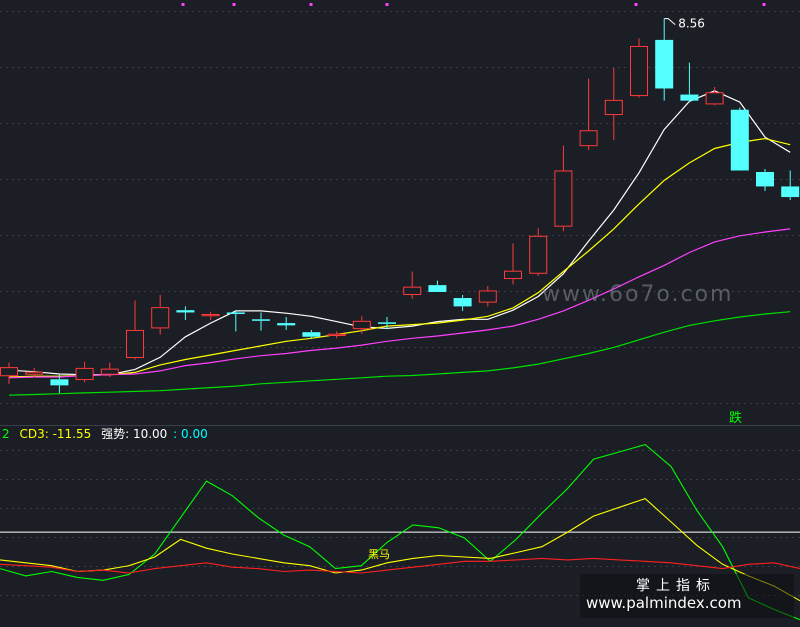 This screenshot has height=627, width=800. What do you see at coordinates (379, 554) in the screenshot?
I see `dark-horse-label: 黑马` at bounding box center [379, 554].